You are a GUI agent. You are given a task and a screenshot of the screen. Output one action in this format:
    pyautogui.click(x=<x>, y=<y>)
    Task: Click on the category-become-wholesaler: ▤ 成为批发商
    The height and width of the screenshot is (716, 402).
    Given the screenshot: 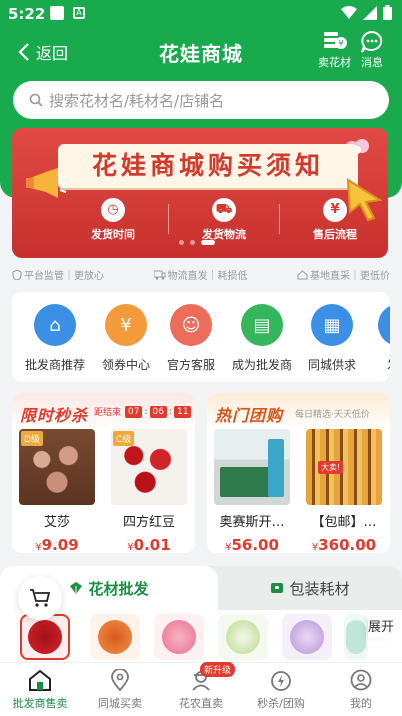 What is the action you would take?
    pyautogui.click(x=262, y=338)
    